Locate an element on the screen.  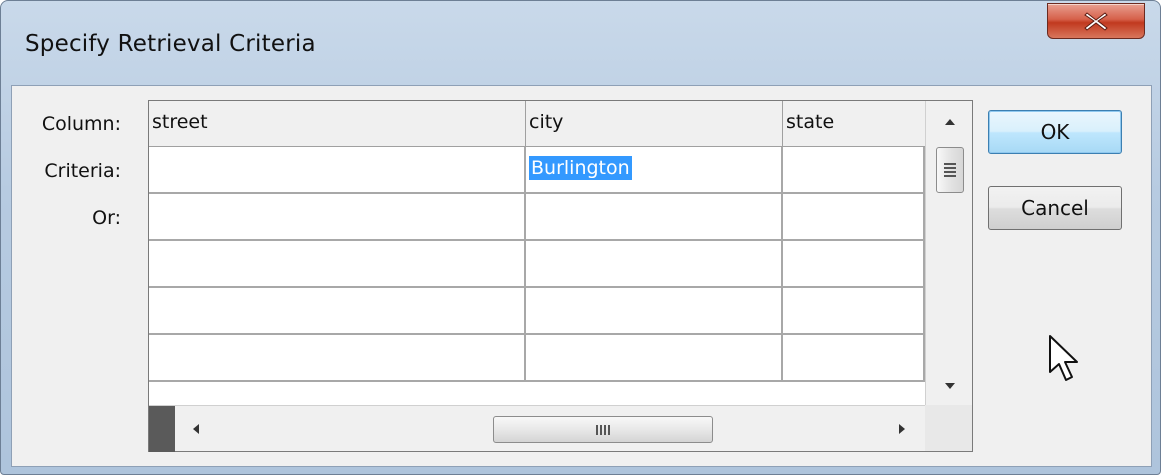
column-header-city: city is located at coordinates (654, 124).